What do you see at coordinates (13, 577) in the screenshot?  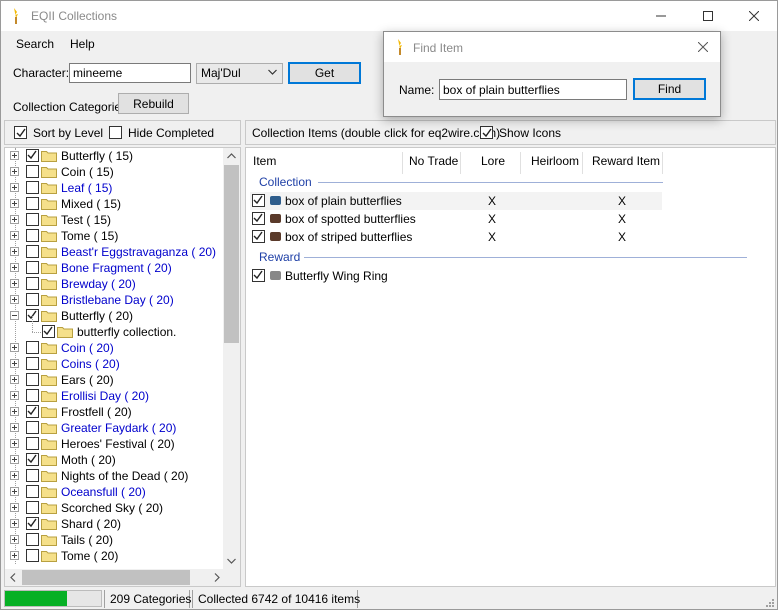 I see `scroll-left-icon` at bounding box center [13, 577].